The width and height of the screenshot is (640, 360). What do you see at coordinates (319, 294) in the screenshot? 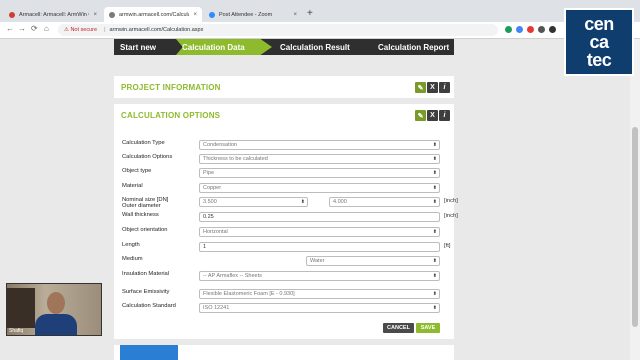
I see `surface-emissivity-select: Flexible Elastomeric Foam [E - 0.930] ⬍` at bounding box center [319, 294].